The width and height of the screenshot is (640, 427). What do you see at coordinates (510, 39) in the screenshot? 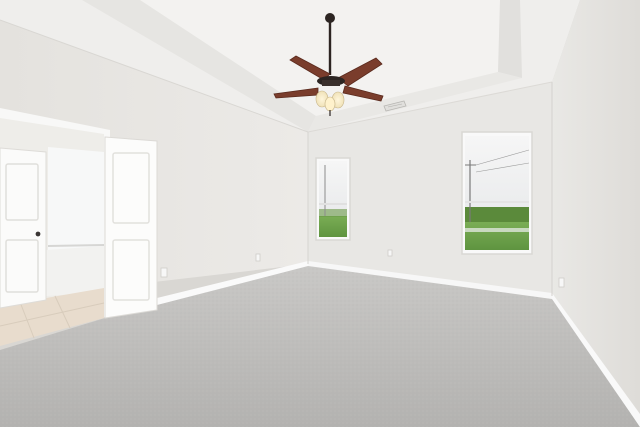
I see `tray-ceiling-edge-right` at bounding box center [510, 39].